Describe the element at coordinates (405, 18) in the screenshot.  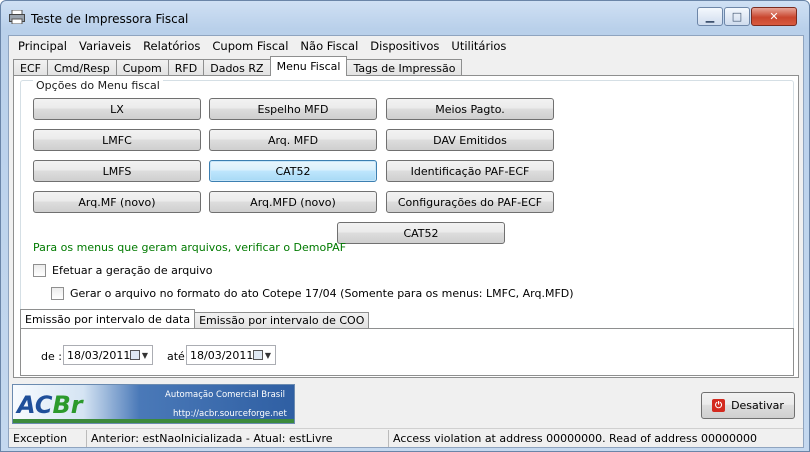
I see `title-bar: Teste de Impressora Fiscal ▁ □ ✕` at that location.